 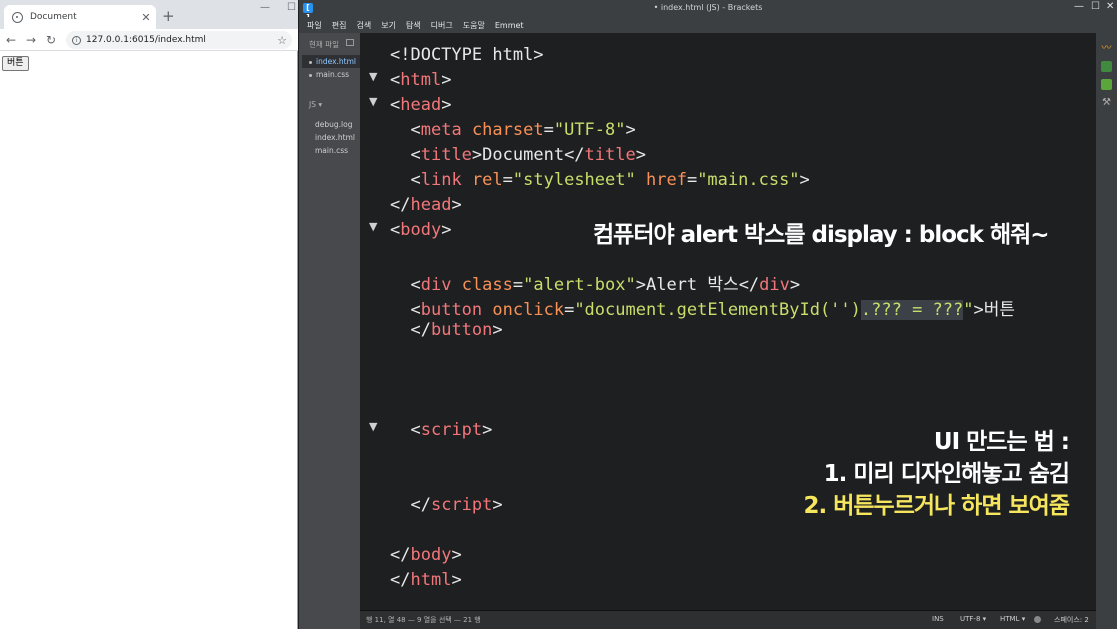 What do you see at coordinates (1106, 102) in the screenshot?
I see `tools-icon: ⚒` at bounding box center [1106, 102].